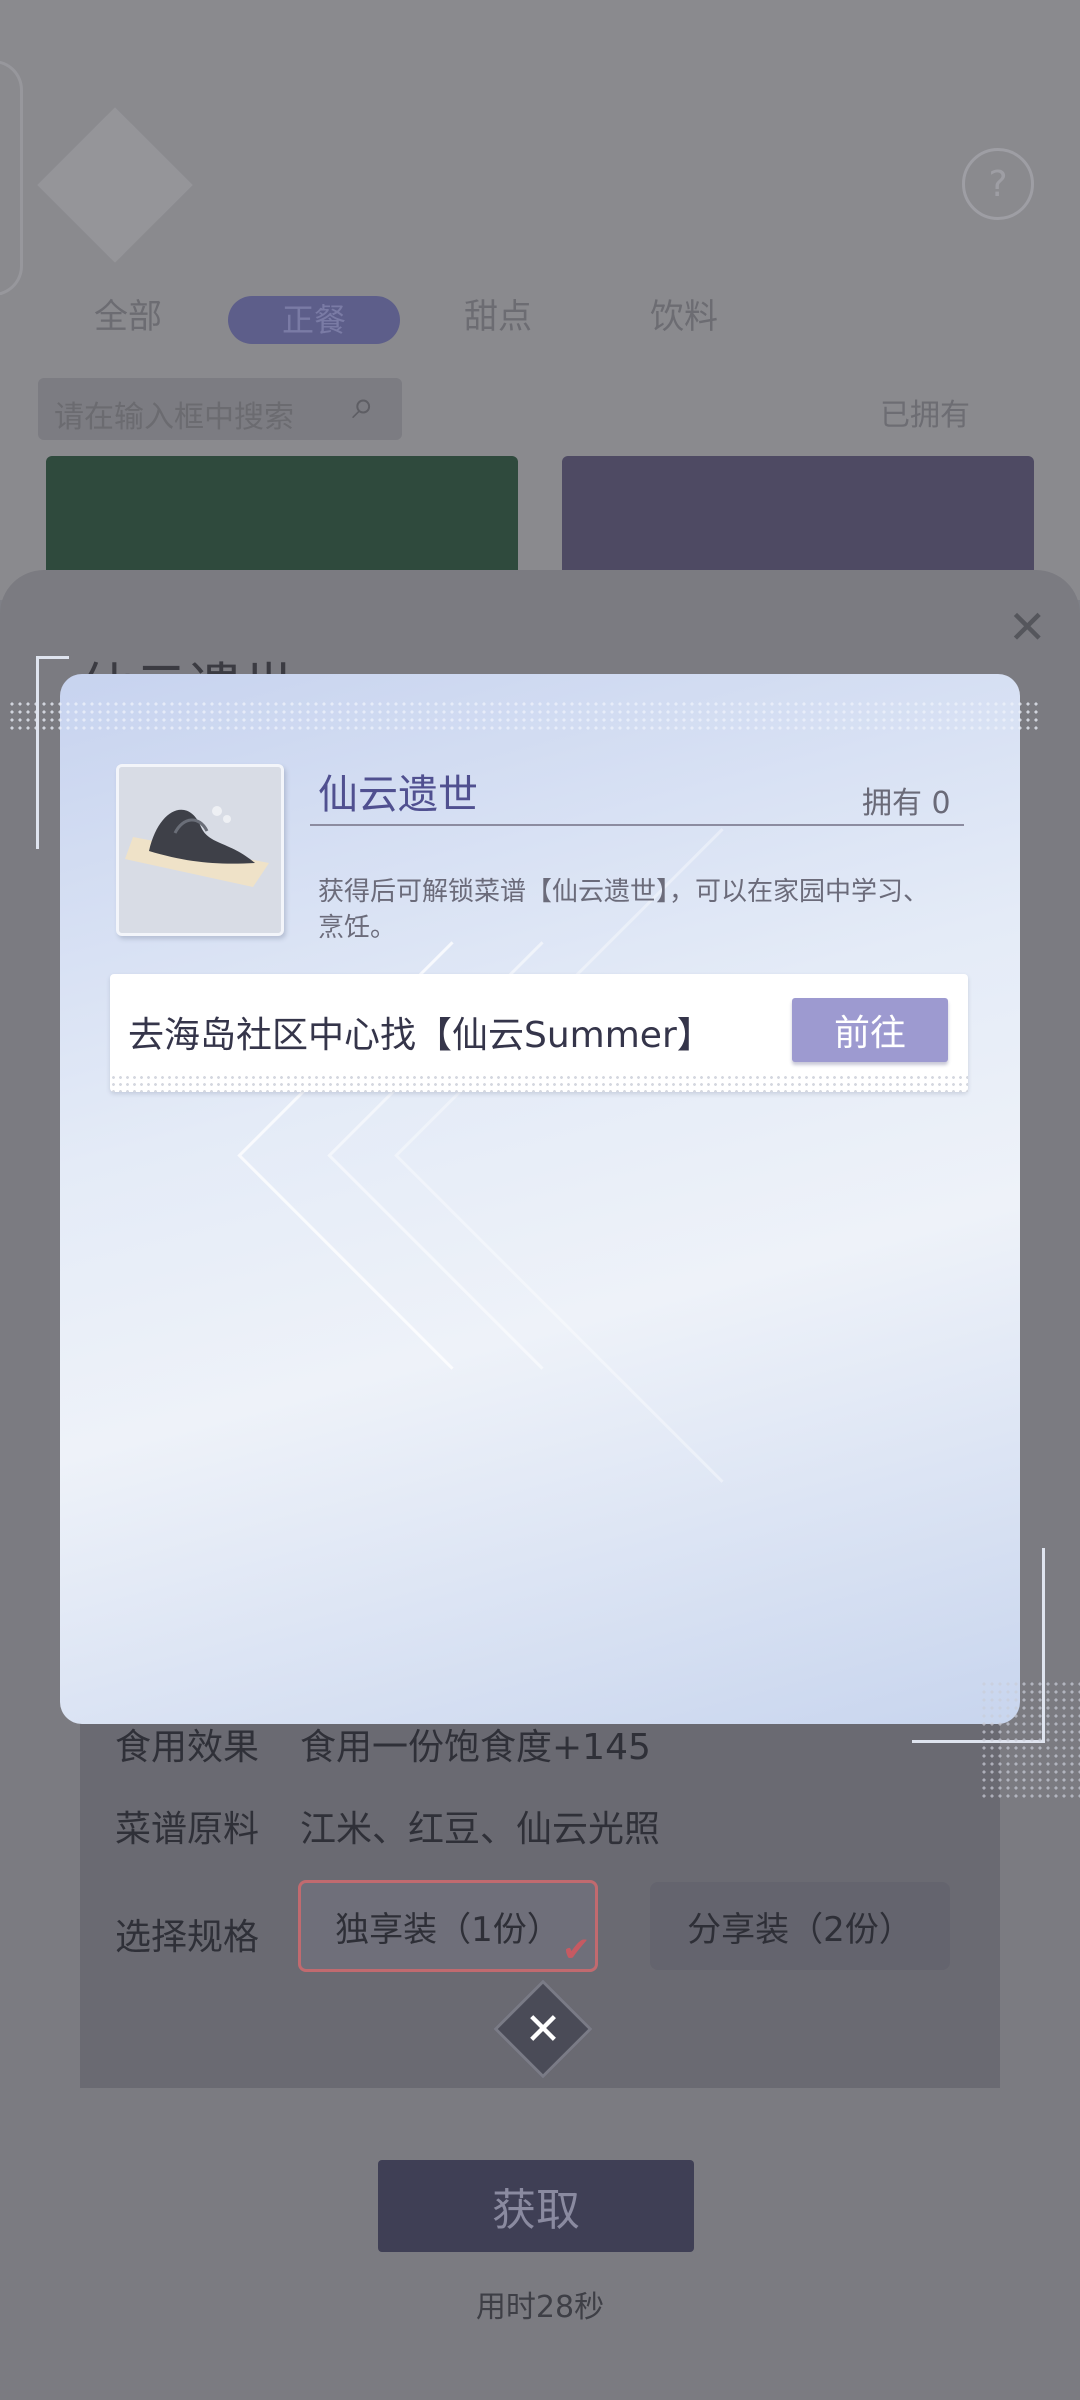 This screenshot has width=1080, height=2400. What do you see at coordinates (398, 795) in the screenshot?
I see `item-name: 仙云遗世` at bounding box center [398, 795].